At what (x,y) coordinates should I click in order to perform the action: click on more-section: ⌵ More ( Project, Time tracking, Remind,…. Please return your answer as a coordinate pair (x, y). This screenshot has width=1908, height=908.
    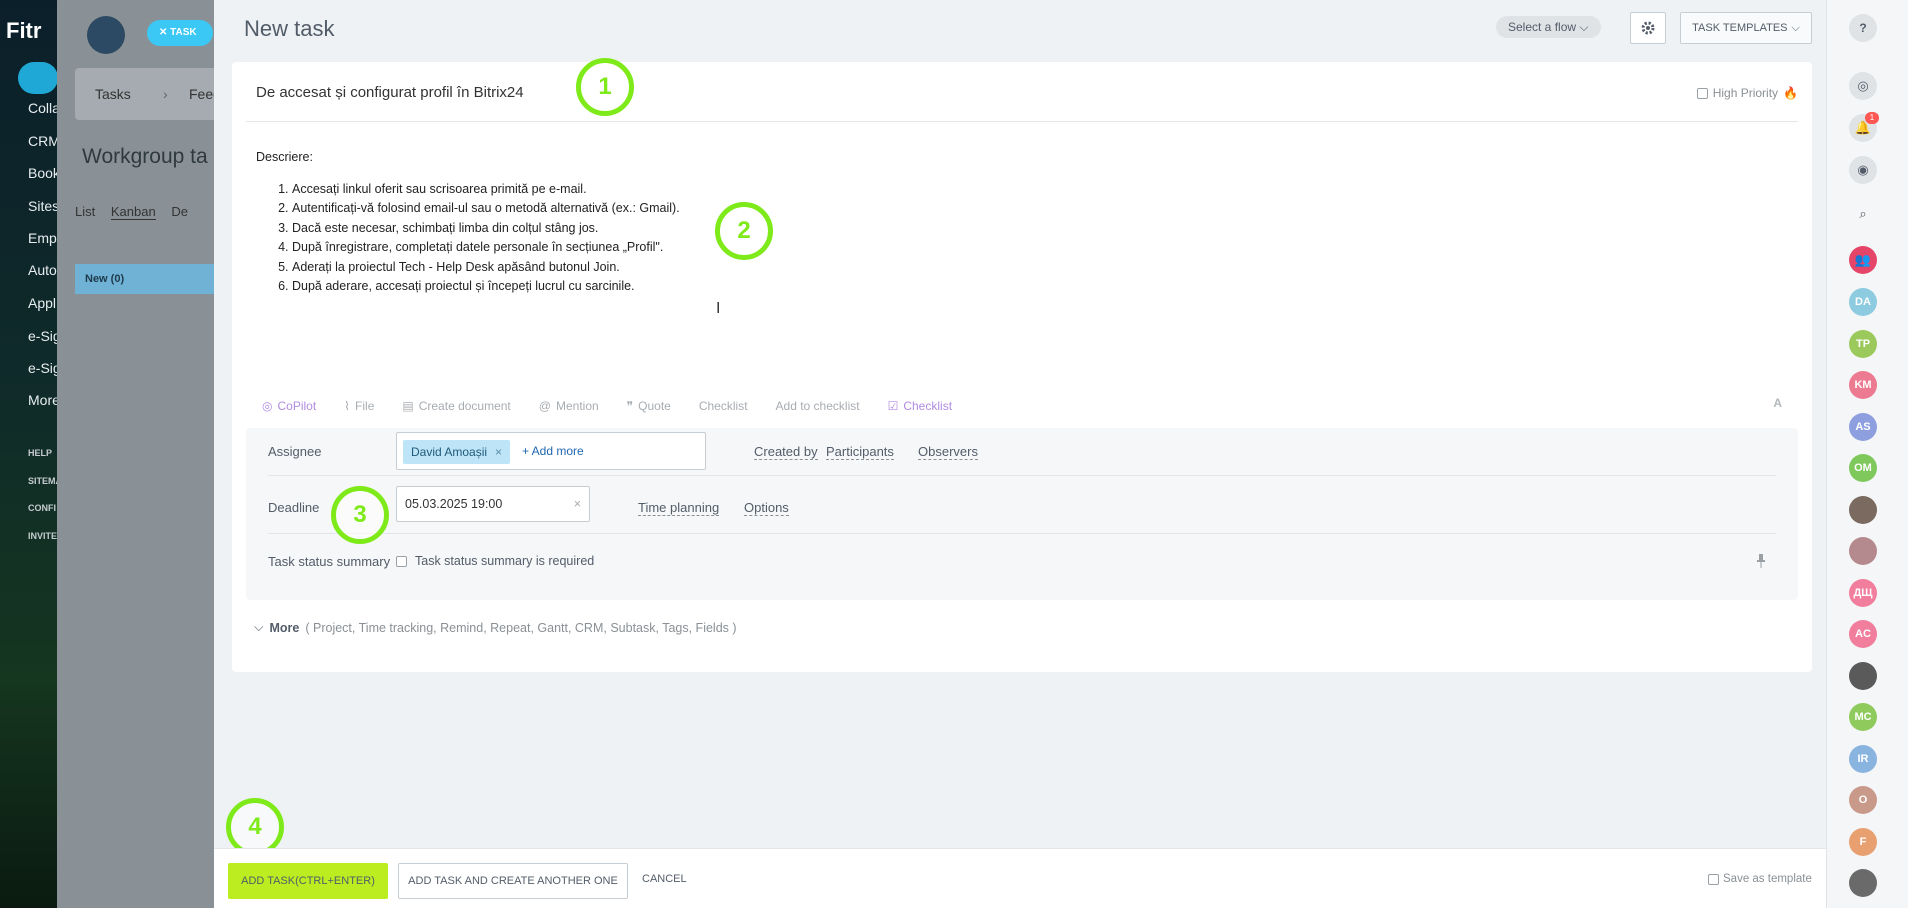
    Looking at the image, I should click on (495, 627).